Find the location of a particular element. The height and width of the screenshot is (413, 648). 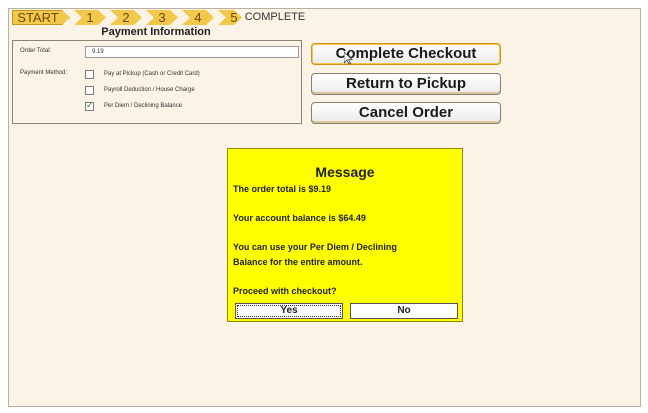

yes-button: Yes is located at coordinates (289, 311).